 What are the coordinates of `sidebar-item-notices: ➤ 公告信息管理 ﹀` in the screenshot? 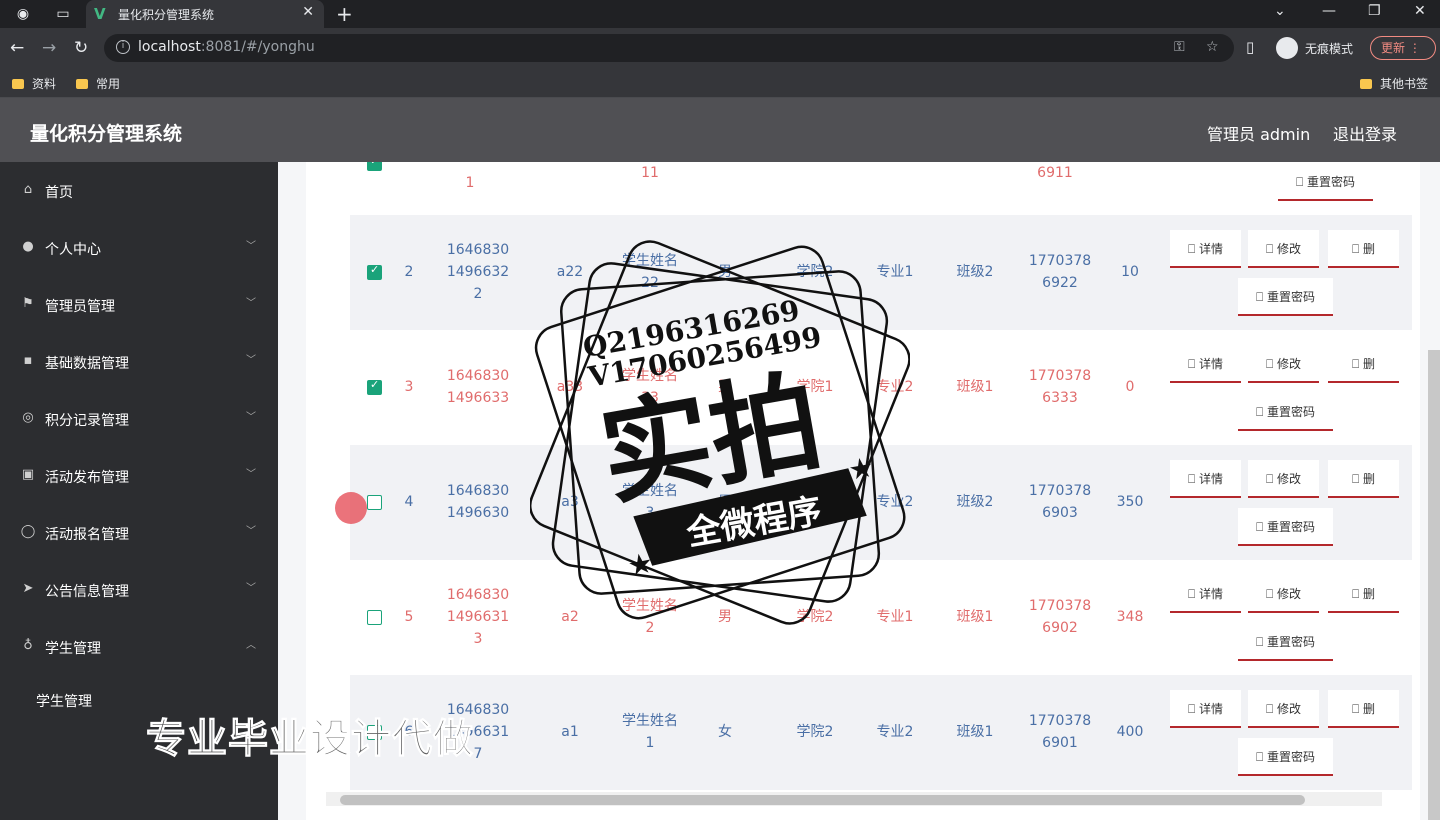 It's located at (139, 589).